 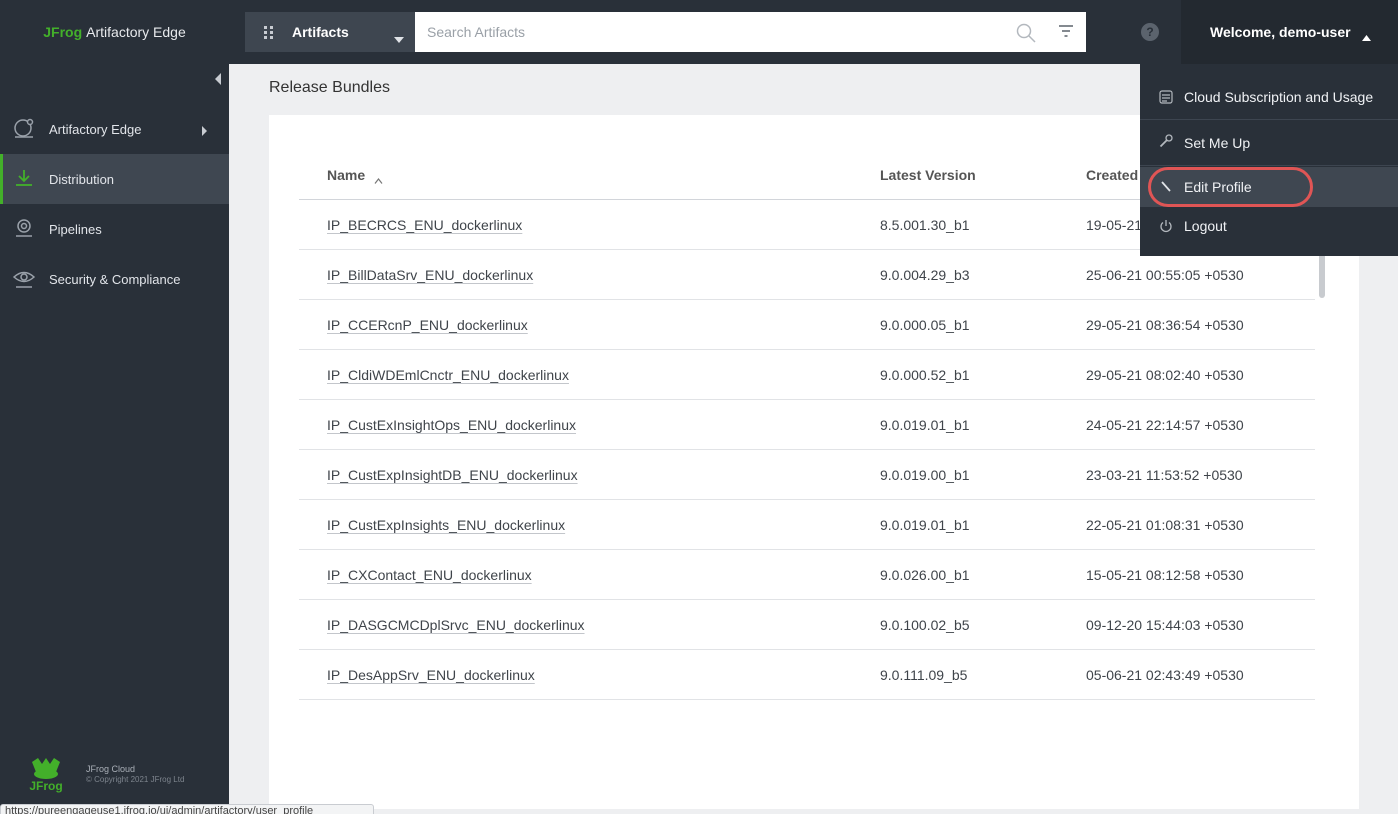 What do you see at coordinates (1279, 96) in the screenshot?
I see `menu-item-label: Cloud Subscription and Usage` at bounding box center [1279, 96].